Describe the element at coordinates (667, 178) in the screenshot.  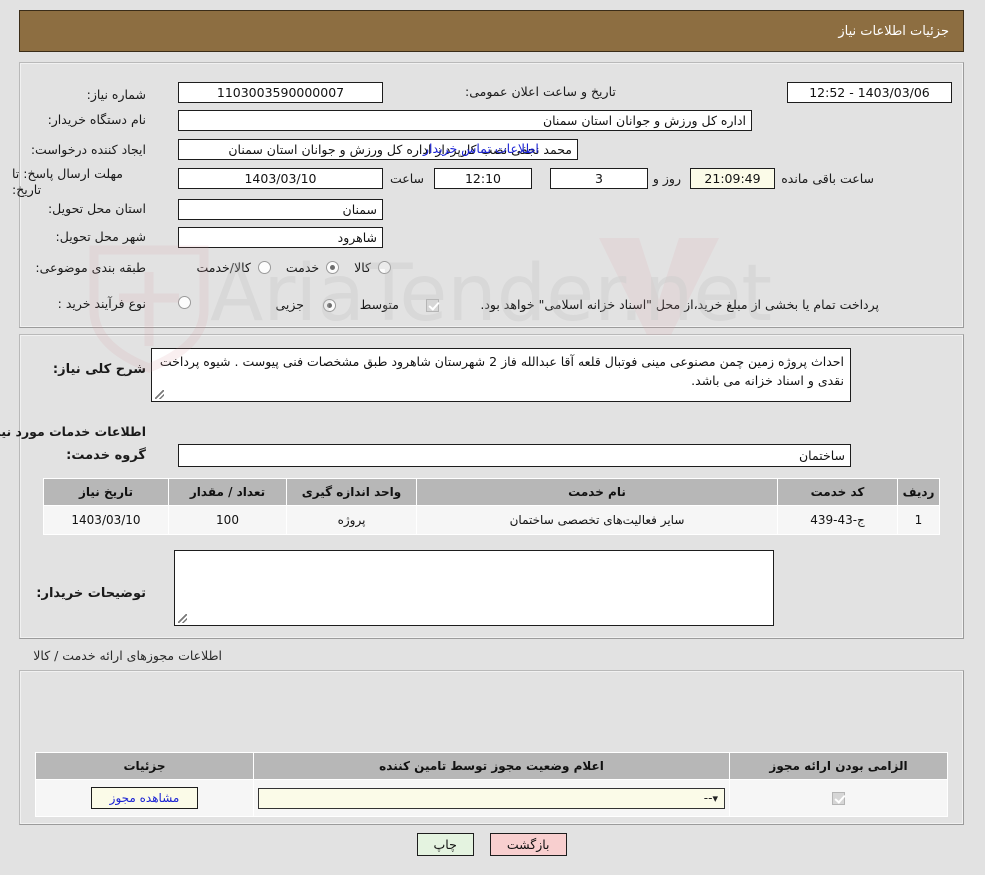
I see `days-label: روز و` at that location.